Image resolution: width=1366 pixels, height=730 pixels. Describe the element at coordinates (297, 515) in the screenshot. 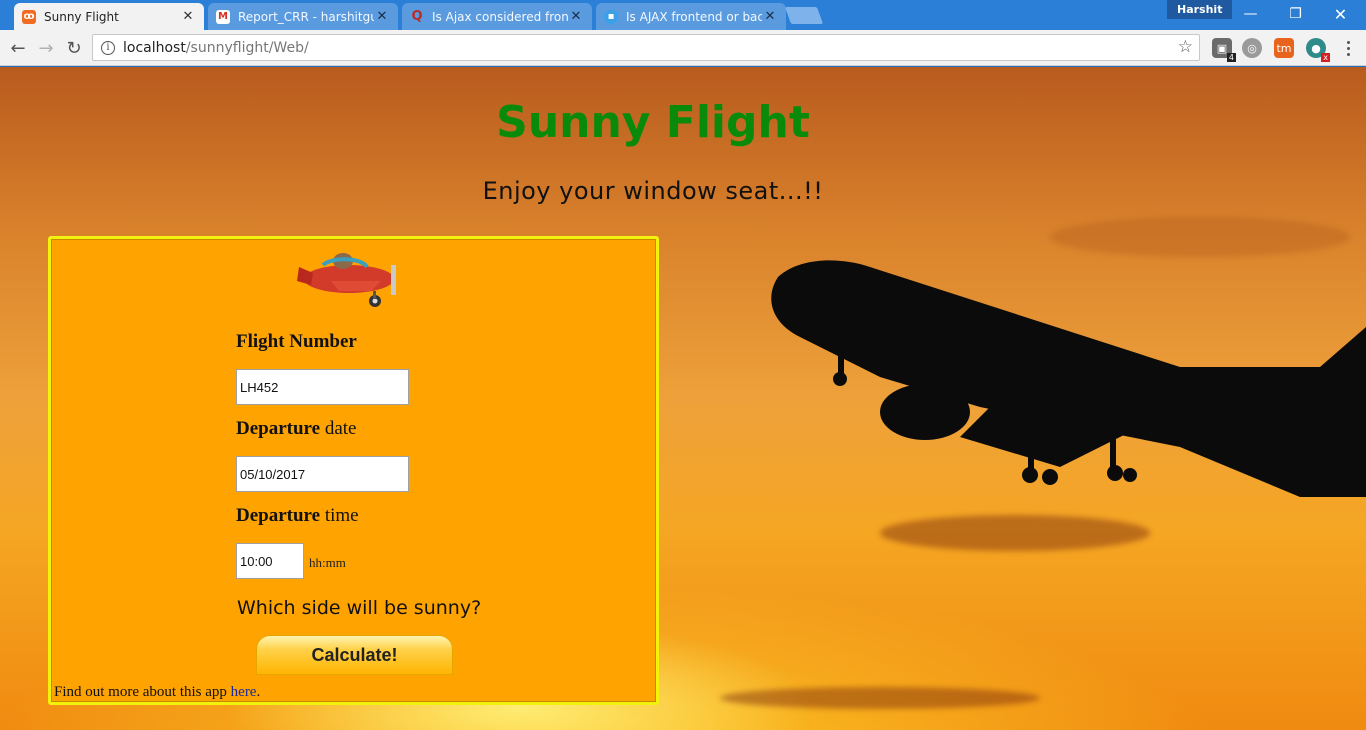

I see `departure-time-label: Departure time` at that location.